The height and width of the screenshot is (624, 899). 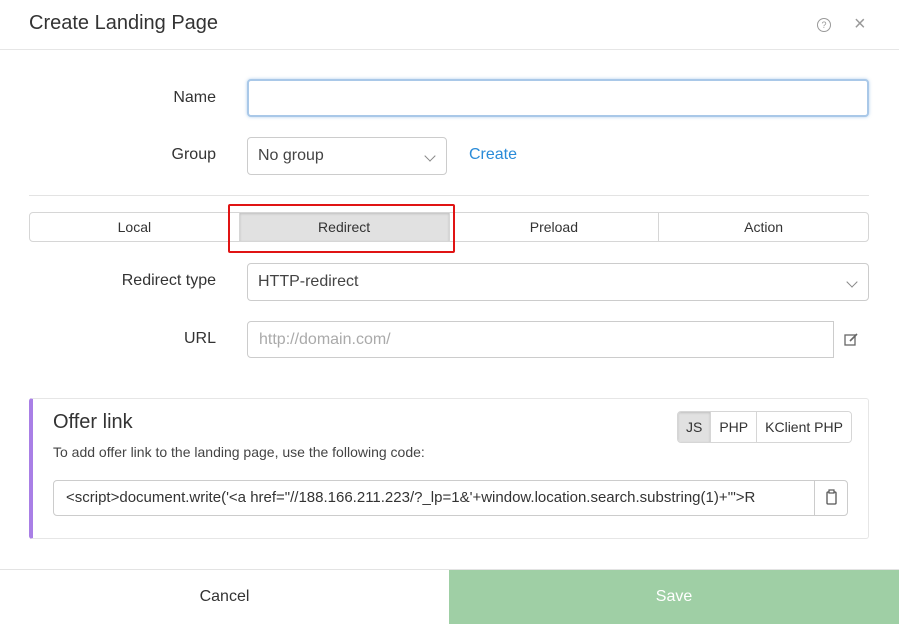 I want to click on redirect-type-label: Redirect type, so click(x=168, y=280).